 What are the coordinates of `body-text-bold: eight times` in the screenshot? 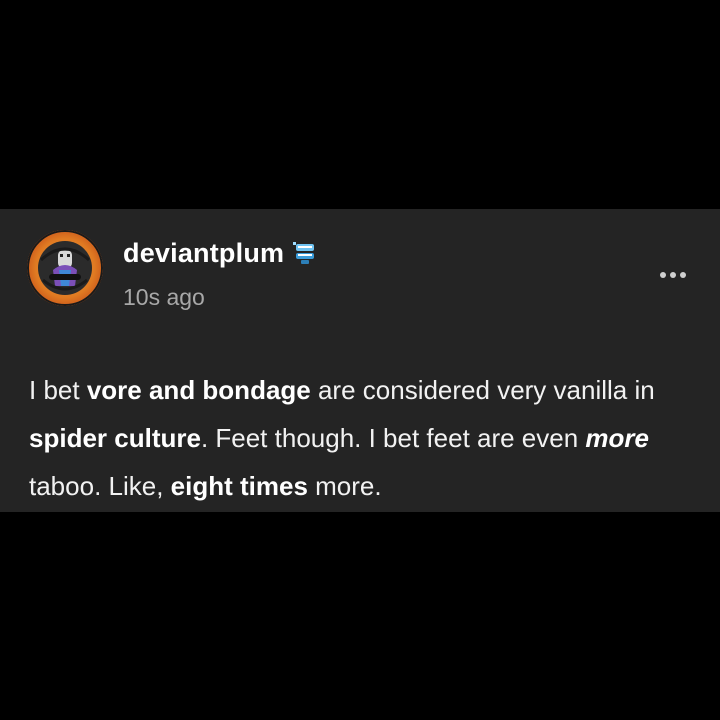 It's located at (239, 486).